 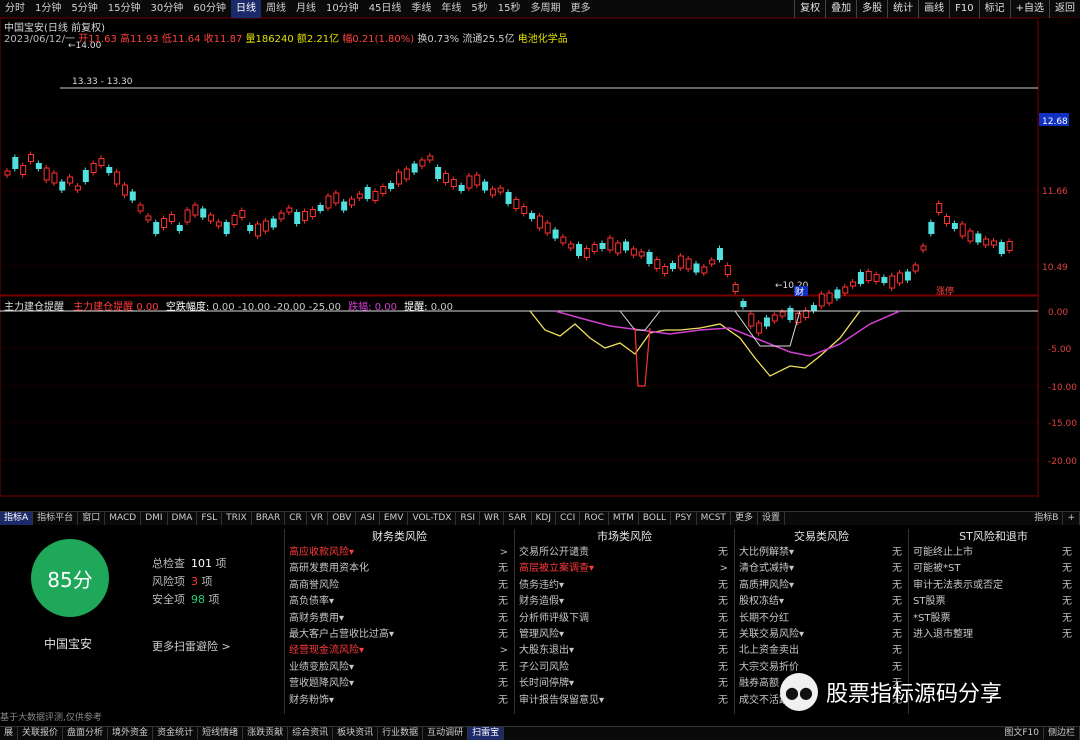 What do you see at coordinates (1029, 9) in the screenshot?
I see `top-tool-button-7: +自选` at bounding box center [1029, 9].